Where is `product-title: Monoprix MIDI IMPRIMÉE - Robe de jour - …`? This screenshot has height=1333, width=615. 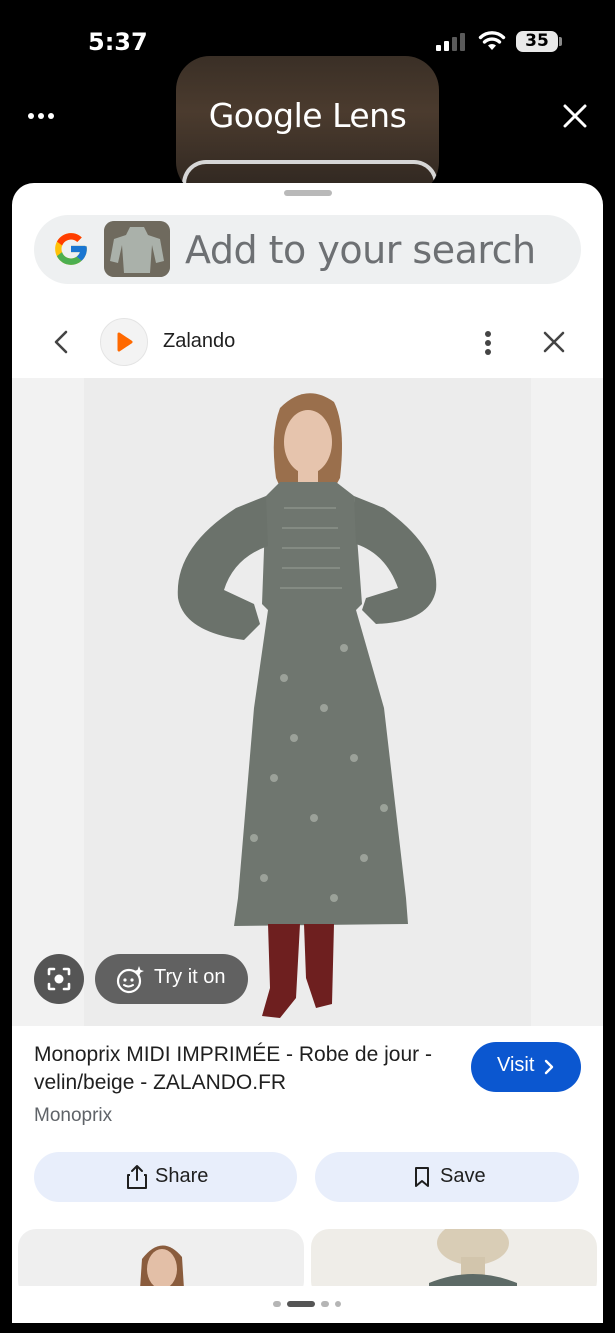 product-title: Monoprix MIDI IMPRIMÉE - Robe de jour - … is located at coordinates (246, 1069).